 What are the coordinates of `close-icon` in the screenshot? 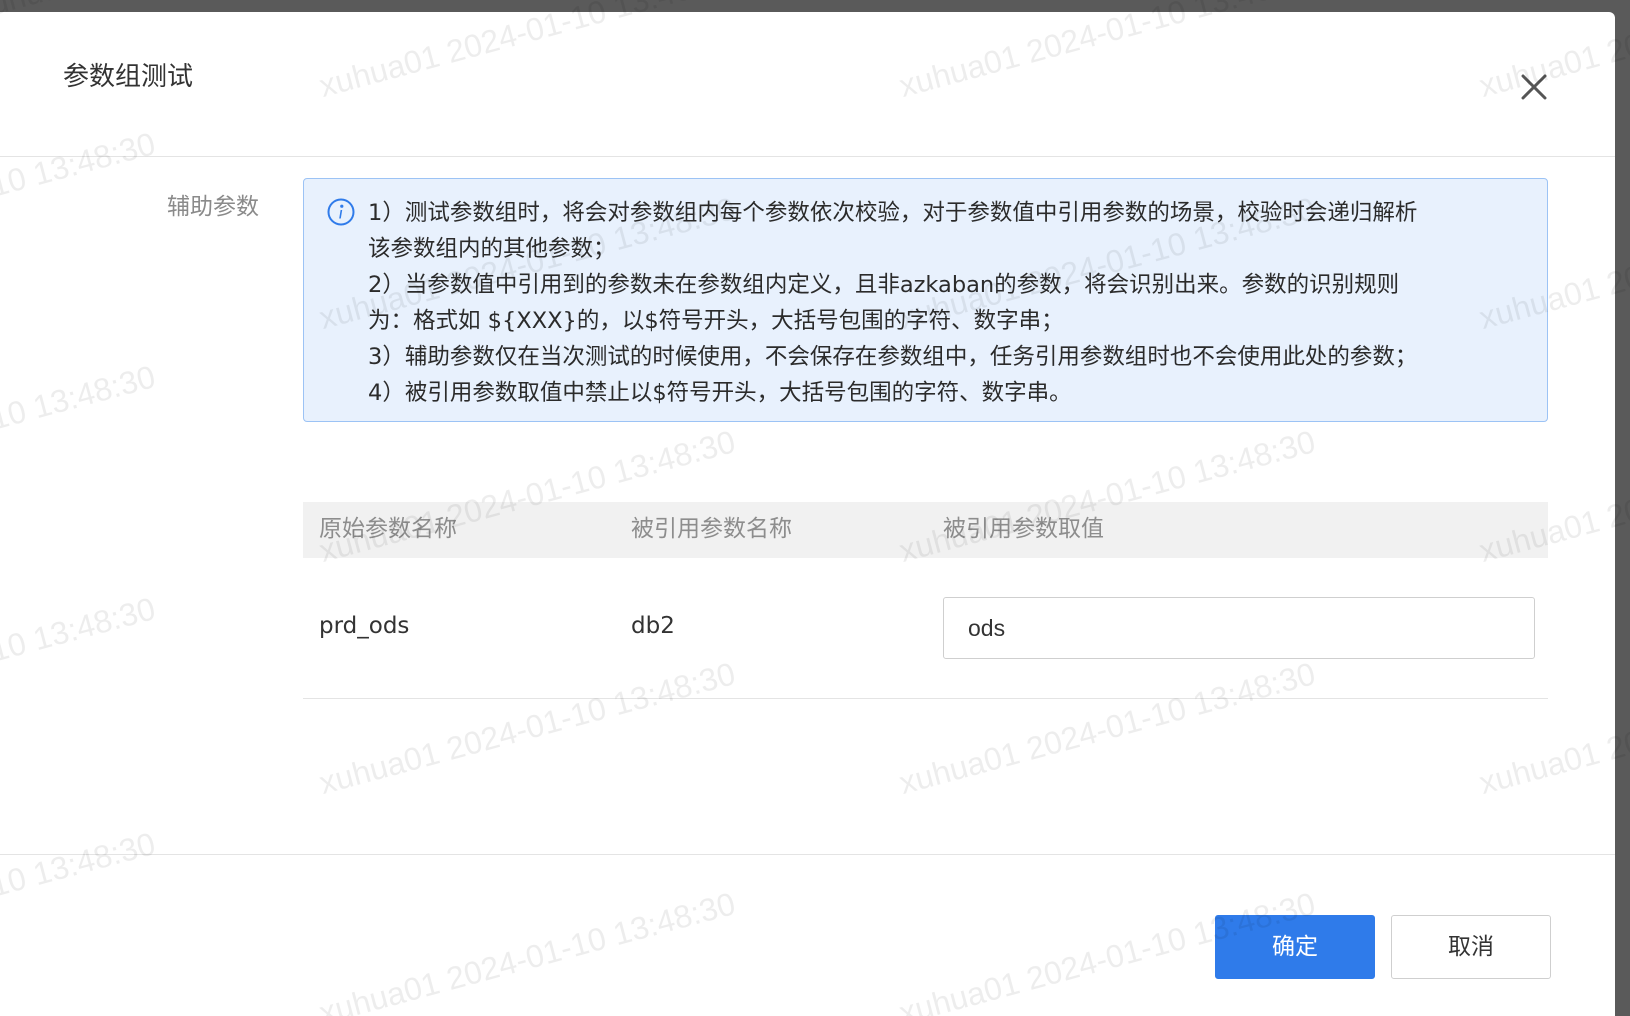 It's located at (1534, 87).